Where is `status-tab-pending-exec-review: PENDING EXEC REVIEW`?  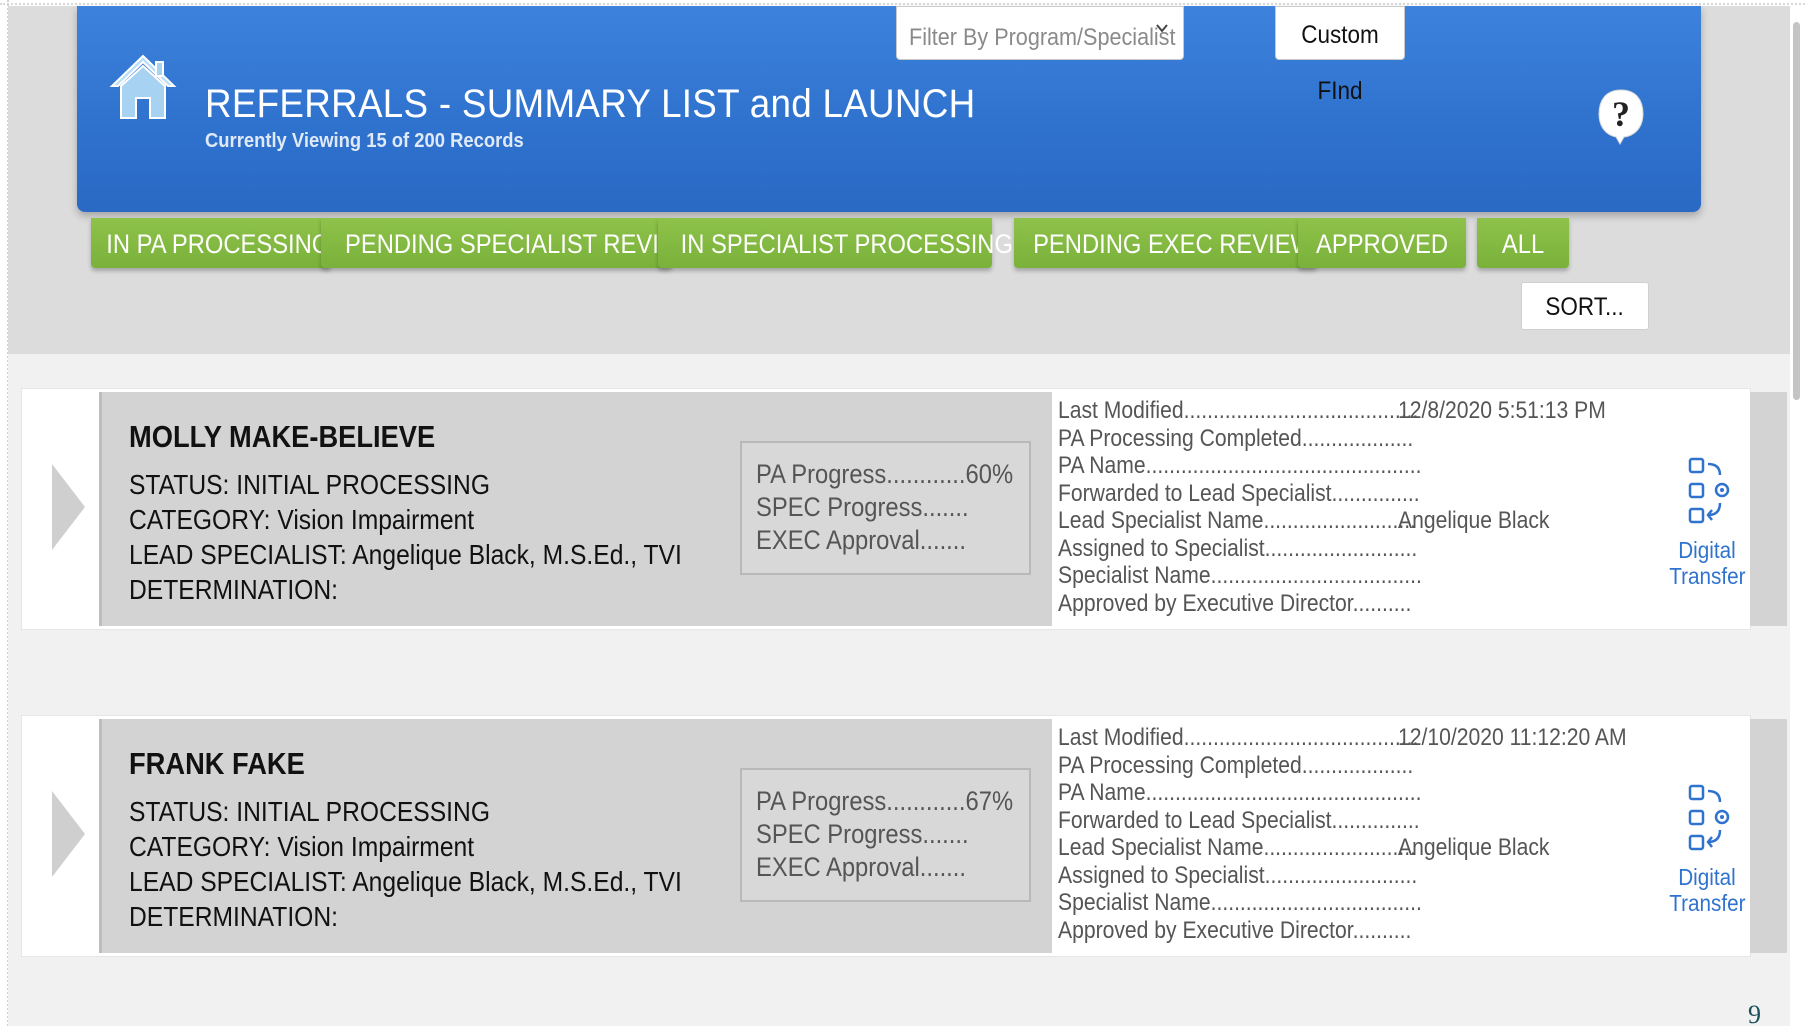
status-tab-pending-exec-review: PENDING EXEC REVIEW is located at coordinates (1165, 243).